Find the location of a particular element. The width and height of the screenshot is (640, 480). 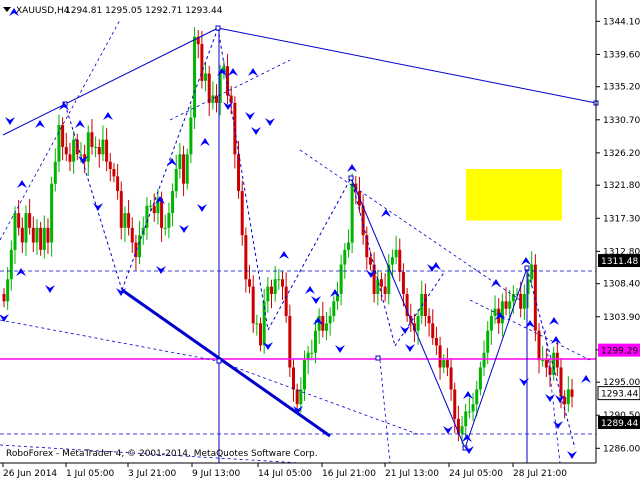

price-tick-label: 1326.20 is located at coordinates (621, 154).